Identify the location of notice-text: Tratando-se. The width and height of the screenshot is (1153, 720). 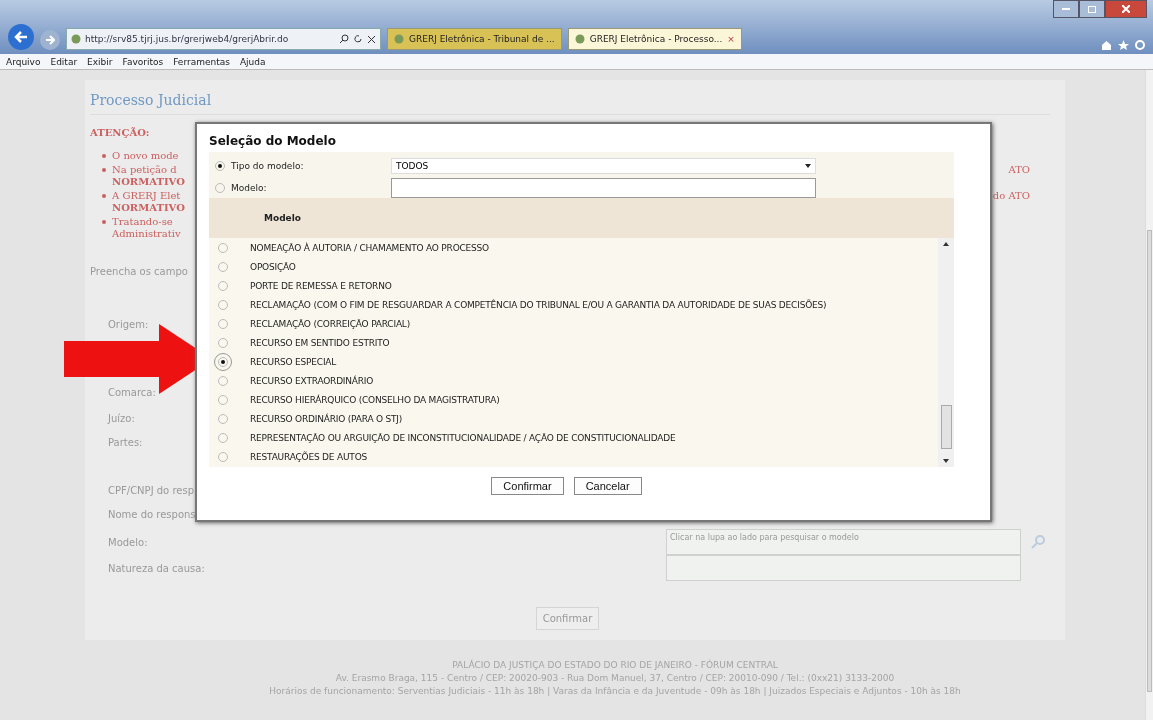
(142, 222).